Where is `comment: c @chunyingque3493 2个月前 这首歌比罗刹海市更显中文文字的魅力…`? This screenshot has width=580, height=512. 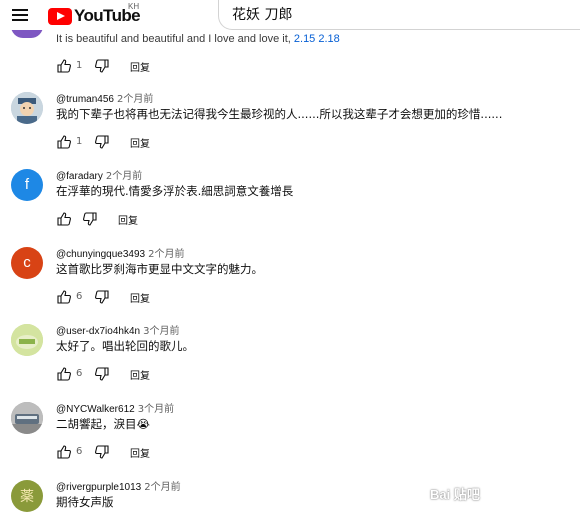 comment: c @chunyingque3493 2个月前 这首歌比罗刹海市更显中文文字的魅力… is located at coordinates (290, 284).